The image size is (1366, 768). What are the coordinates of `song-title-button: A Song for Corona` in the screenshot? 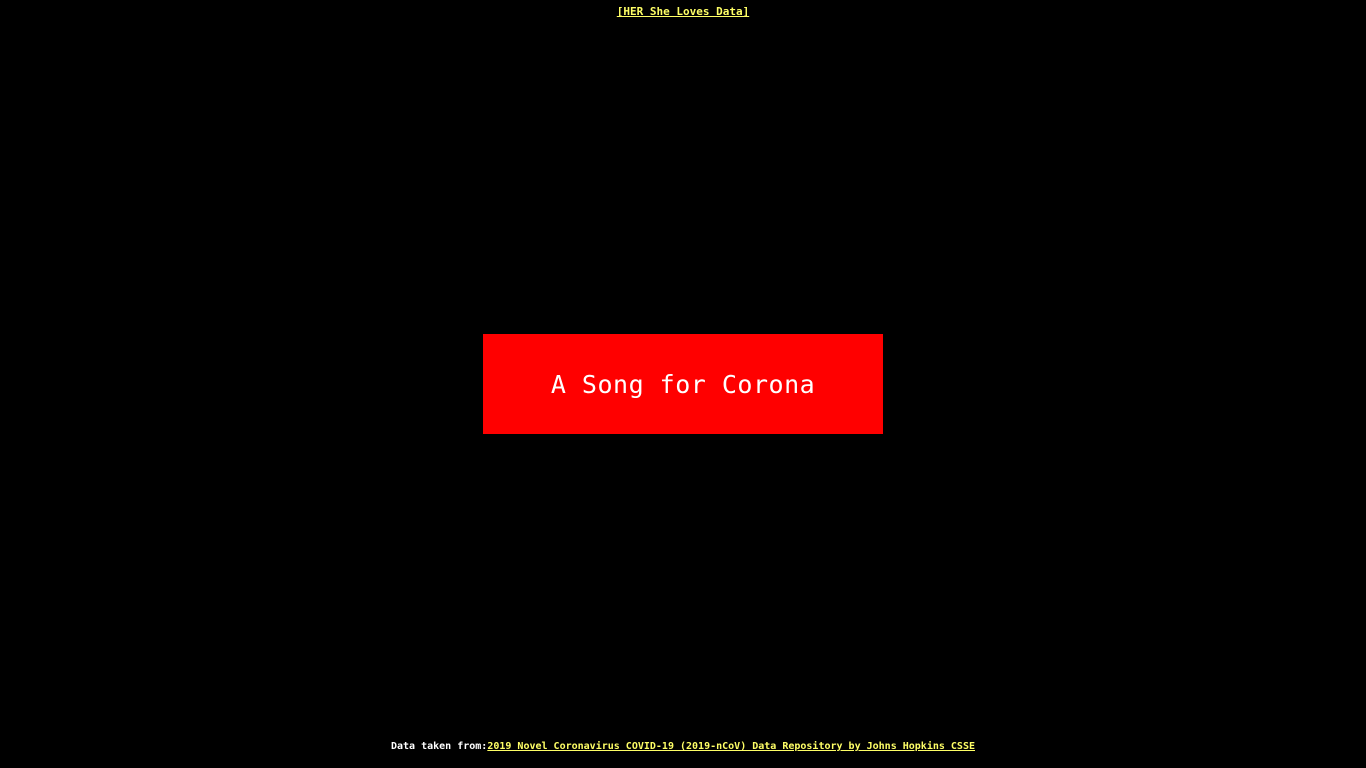 It's located at (683, 384).